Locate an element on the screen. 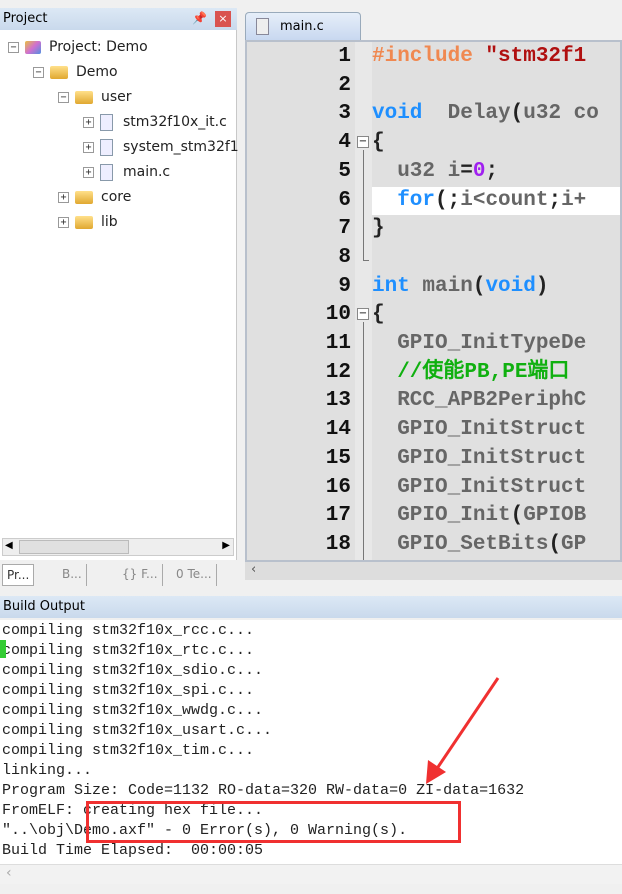 The width and height of the screenshot is (622, 894). annotation-arrow is located at coordinates (463, 730).